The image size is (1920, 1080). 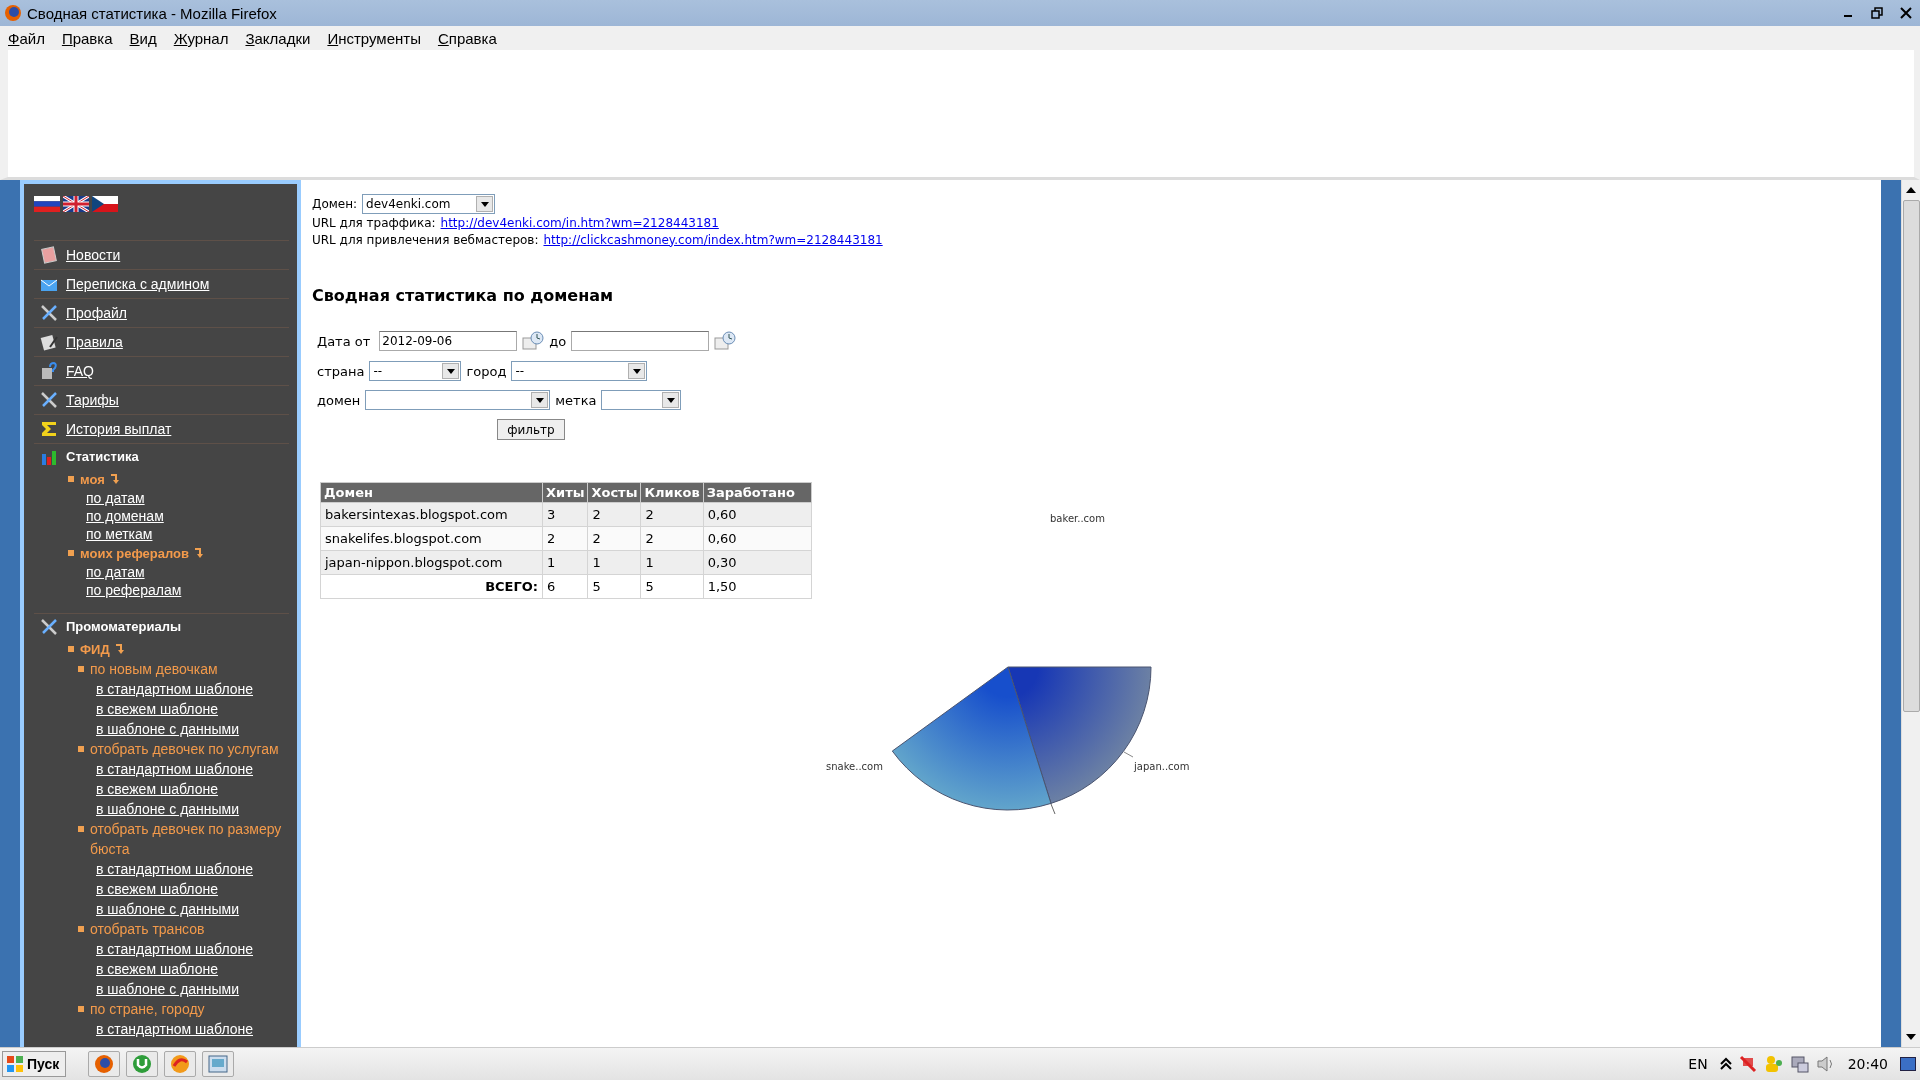 What do you see at coordinates (152, 13) in the screenshot?
I see `window-title: Сводная статистика - Mozilla Firefox` at bounding box center [152, 13].